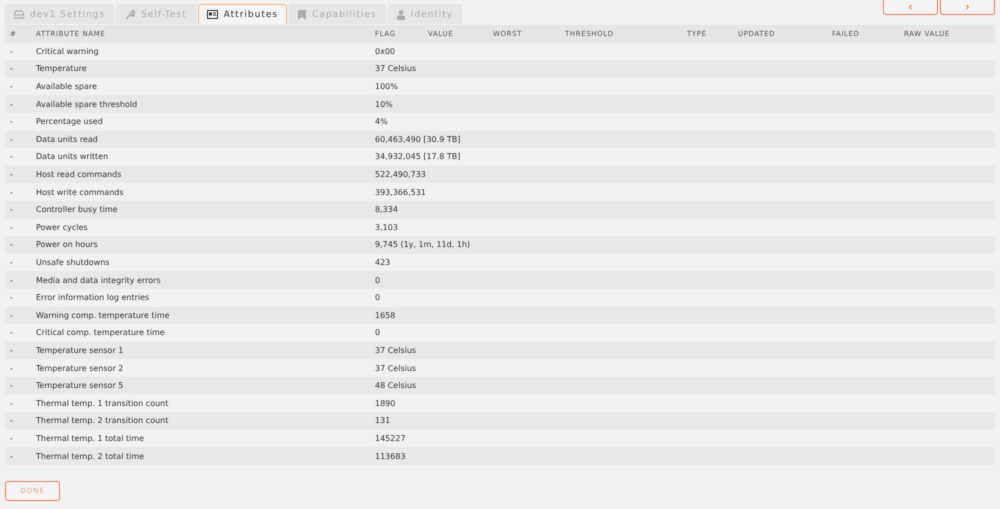  What do you see at coordinates (302, 15) in the screenshot?
I see `bookmark-icon` at bounding box center [302, 15].